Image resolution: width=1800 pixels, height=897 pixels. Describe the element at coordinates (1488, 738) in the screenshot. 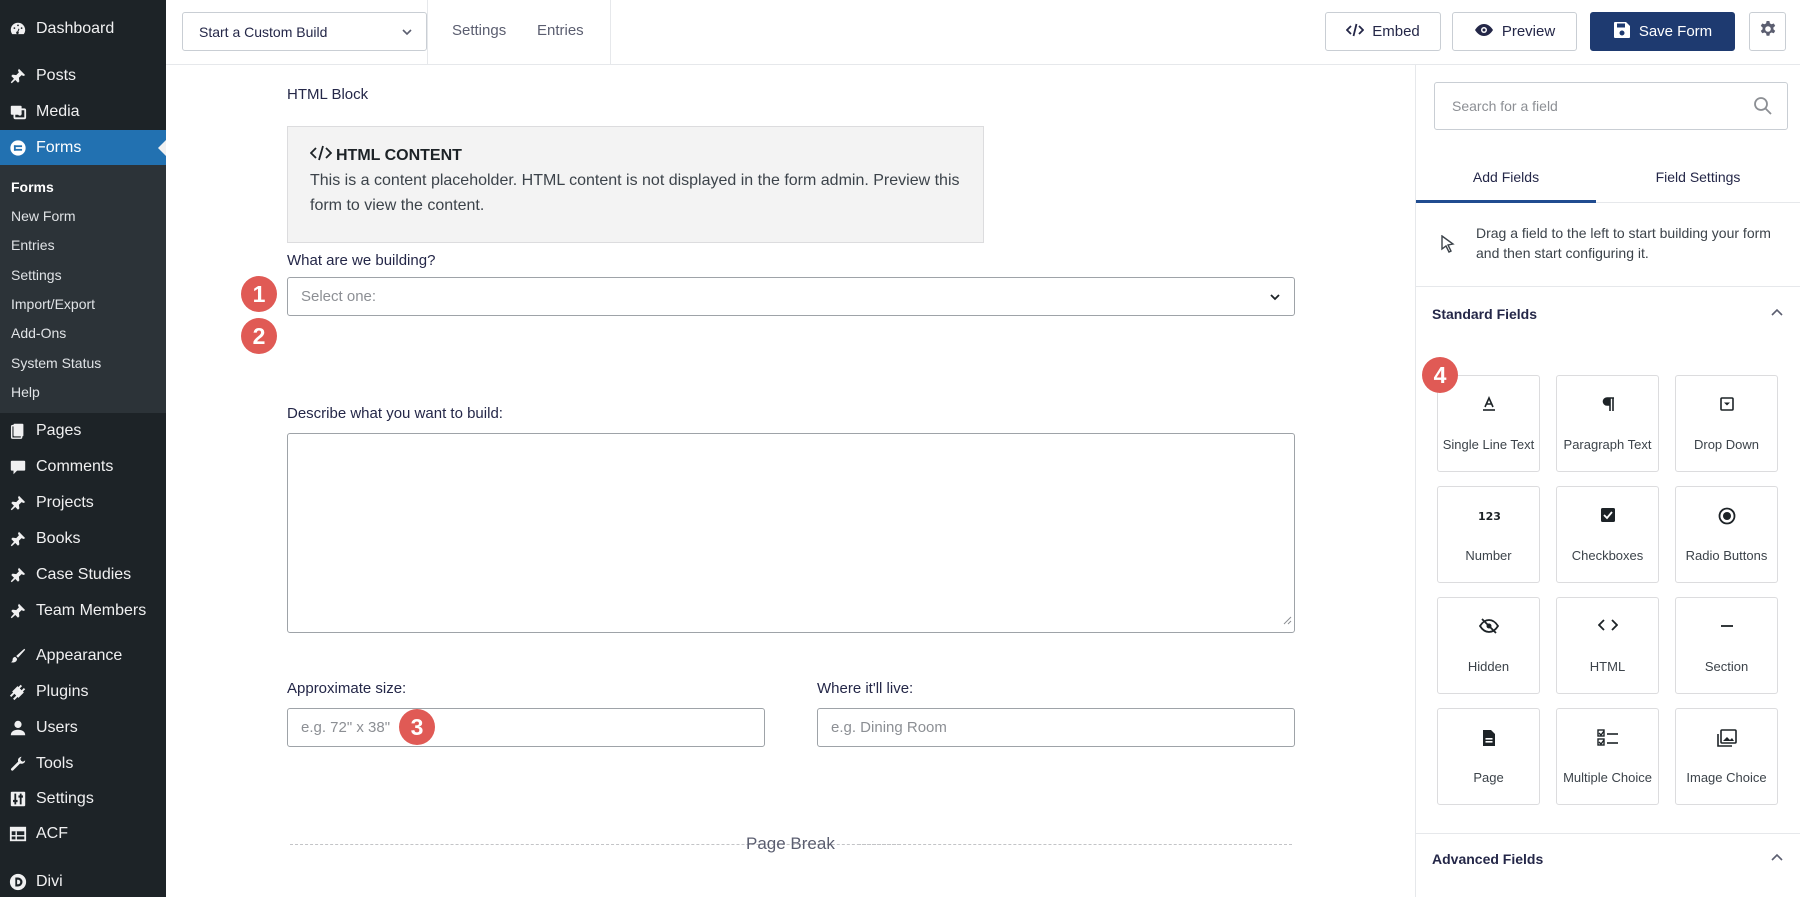

I see `page-icon` at that location.